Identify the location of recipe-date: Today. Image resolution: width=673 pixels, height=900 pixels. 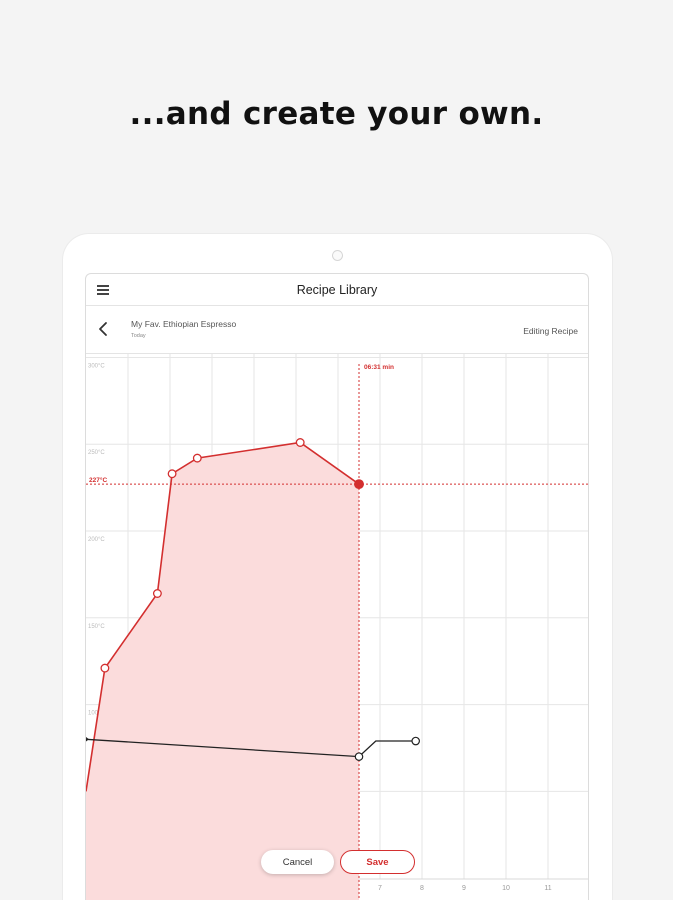
(138, 336).